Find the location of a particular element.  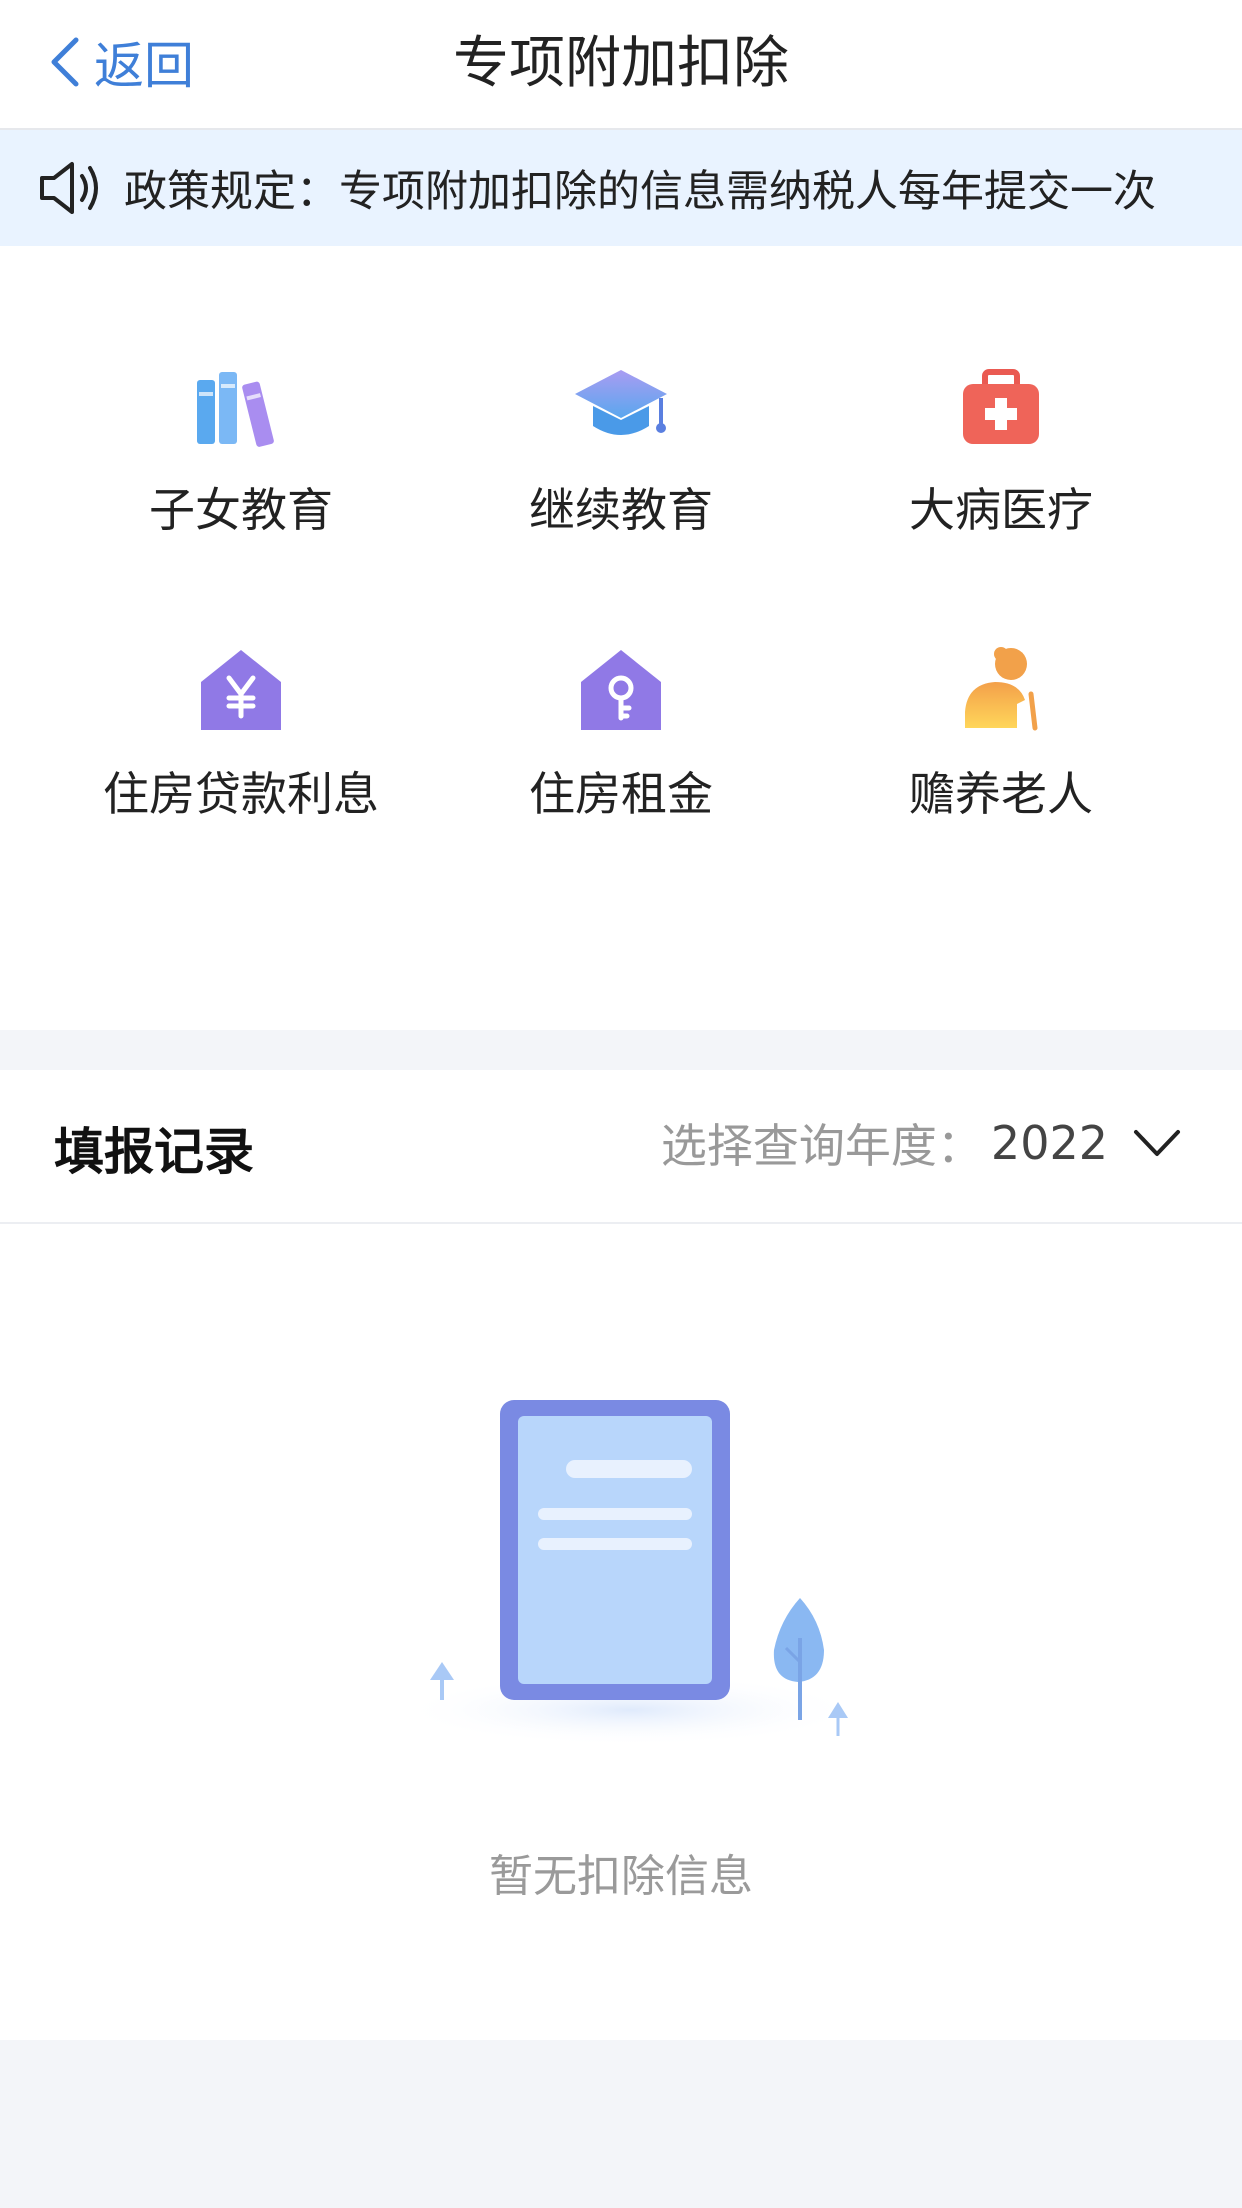

category-continuing-education: 继续教育 is located at coordinates (621, 468).